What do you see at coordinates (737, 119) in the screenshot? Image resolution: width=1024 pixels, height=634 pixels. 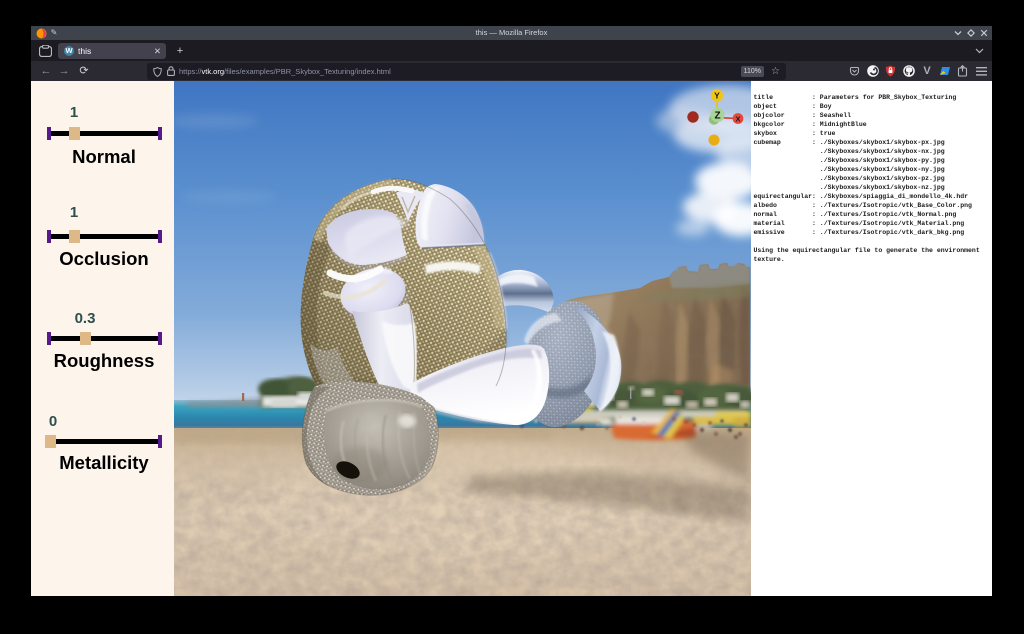 I see `svg-text: X` at bounding box center [737, 119].